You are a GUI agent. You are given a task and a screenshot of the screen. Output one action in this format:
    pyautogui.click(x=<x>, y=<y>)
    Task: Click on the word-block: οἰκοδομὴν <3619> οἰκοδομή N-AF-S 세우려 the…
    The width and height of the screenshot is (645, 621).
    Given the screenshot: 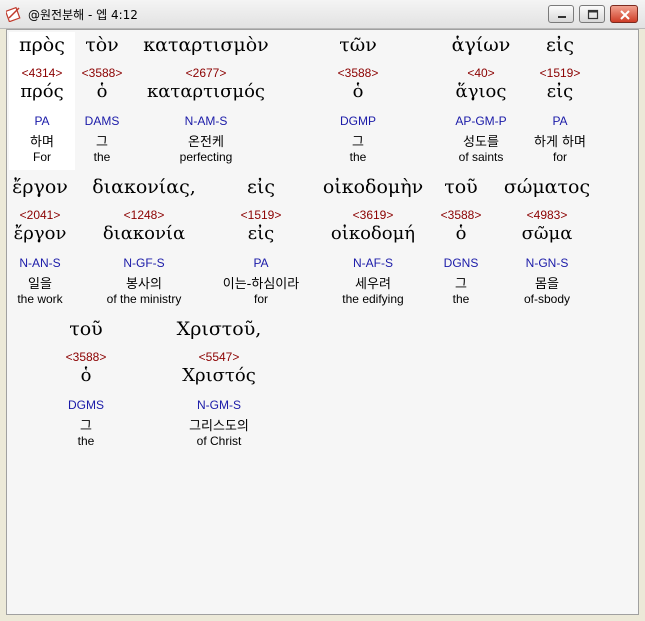 What is the action you would take?
    pyautogui.click(x=373, y=243)
    